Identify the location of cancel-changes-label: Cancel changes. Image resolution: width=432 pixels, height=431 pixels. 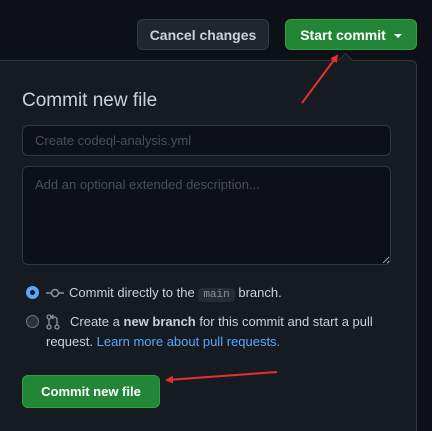
(203, 34).